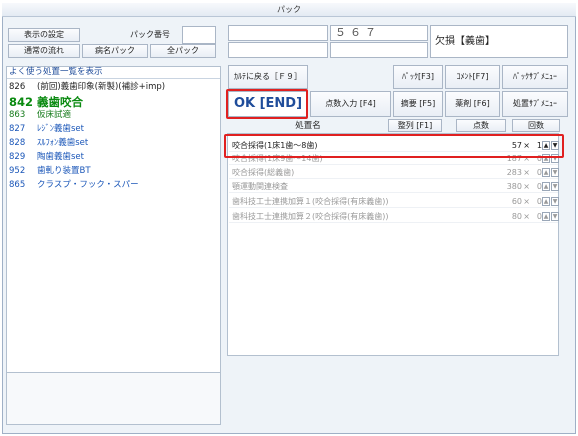 This screenshot has height=436, width=578. I want to click on frequent-treatments-header: よく使う処置一覧を表示, so click(113, 72).